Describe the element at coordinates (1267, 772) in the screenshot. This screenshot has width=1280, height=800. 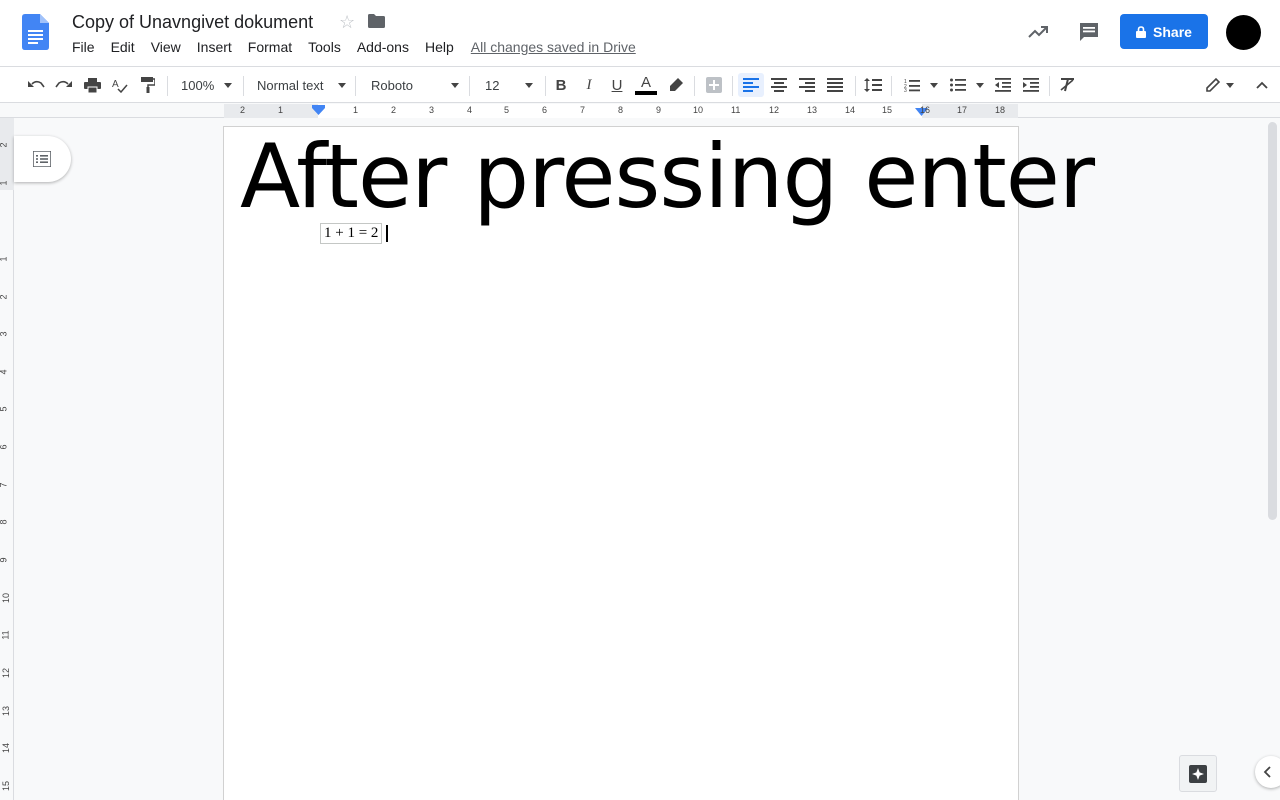
I see `side-panel-toggle` at that location.